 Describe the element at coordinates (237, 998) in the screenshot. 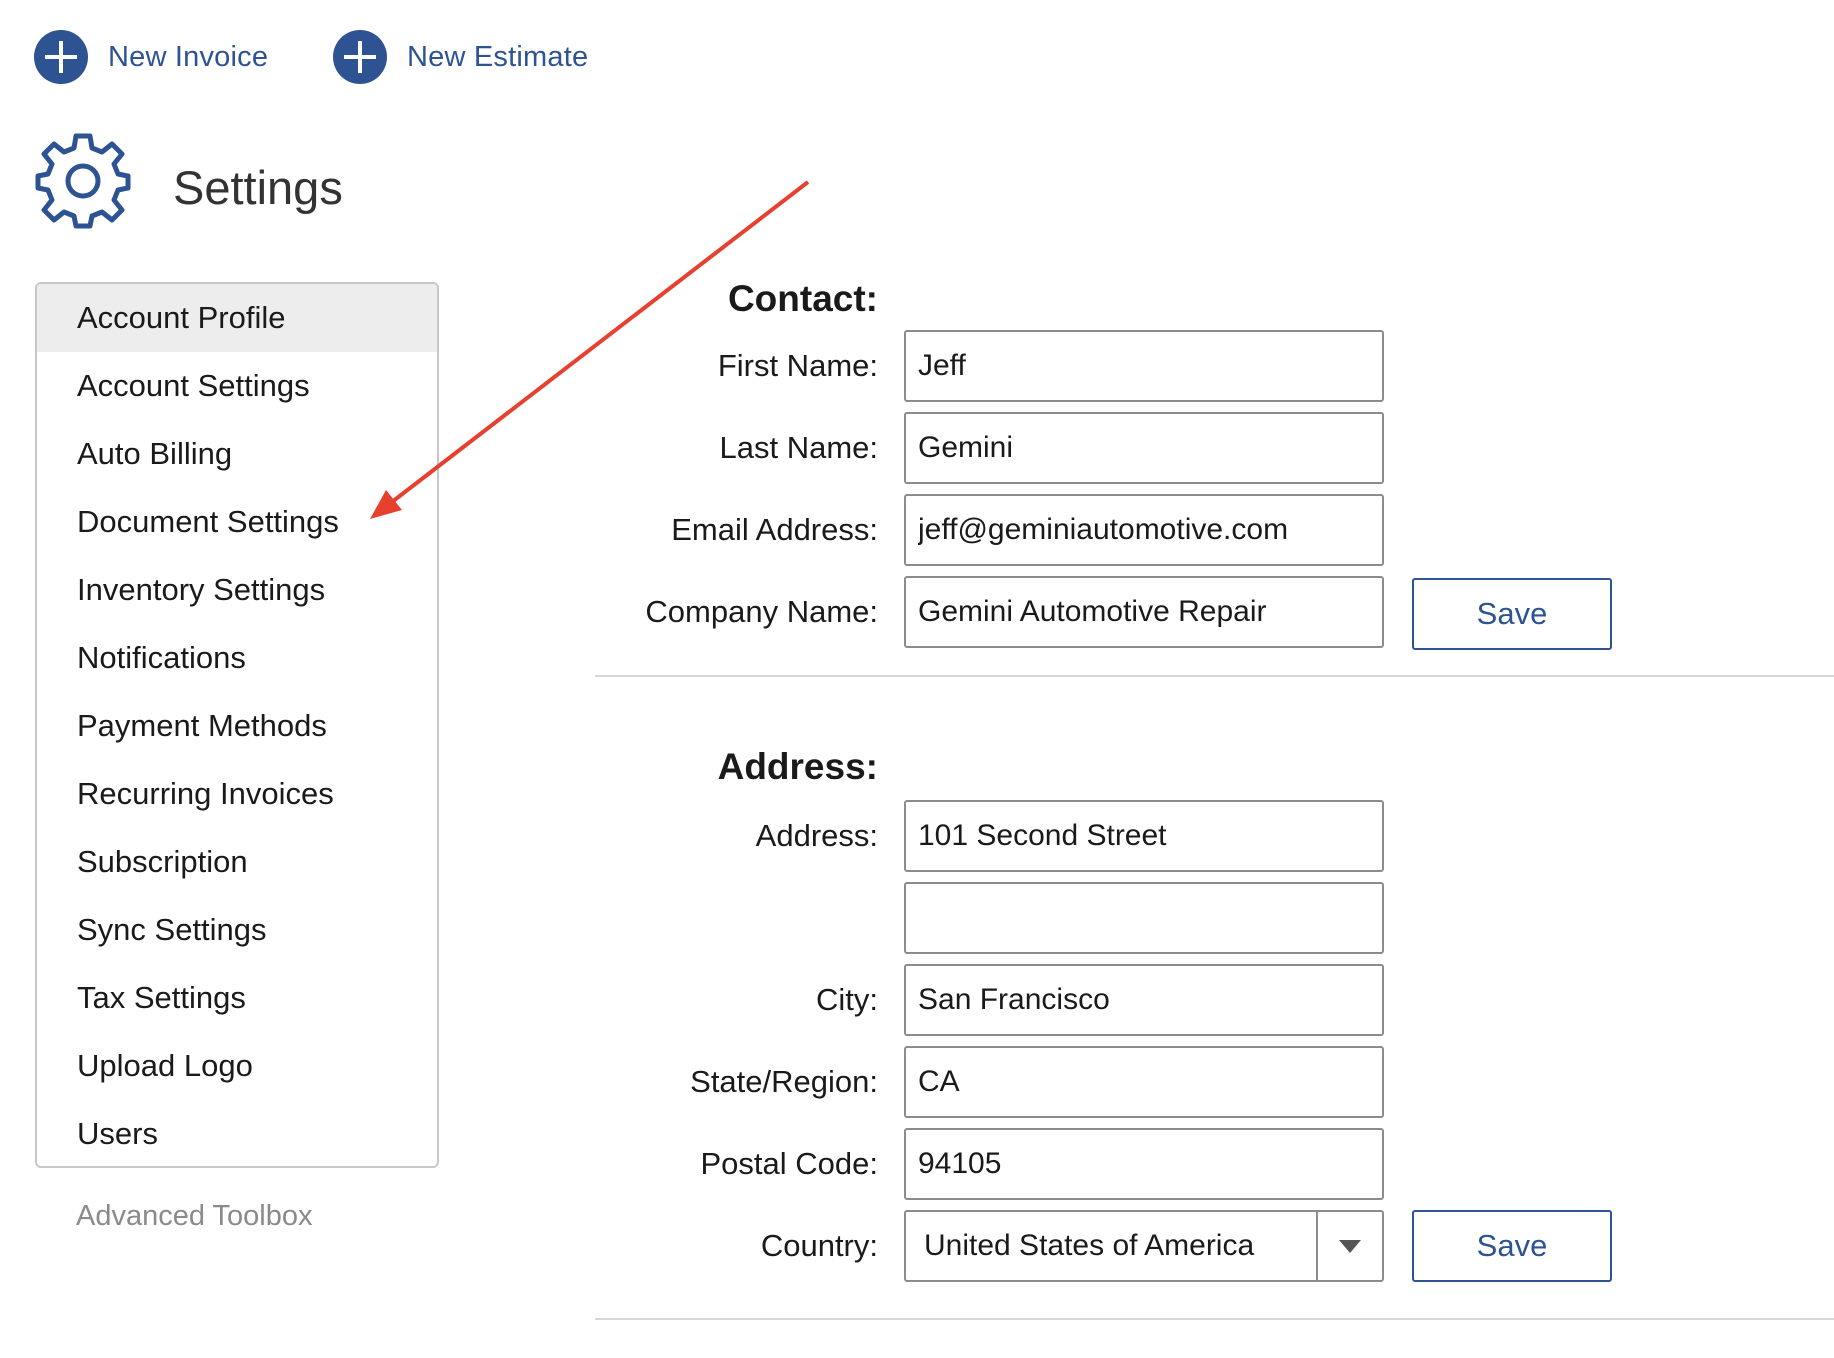

I see `sidebar-item-tax-settings: Tax Settings` at that location.